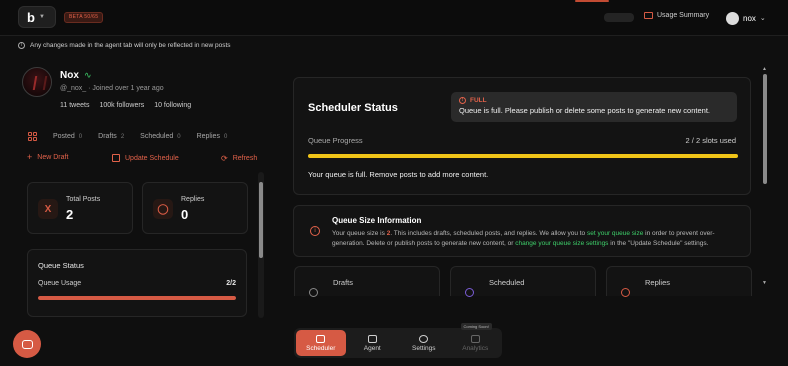 The width and height of the screenshot is (788, 366). I want to click on x-logo-icon: X, so click(48, 209).